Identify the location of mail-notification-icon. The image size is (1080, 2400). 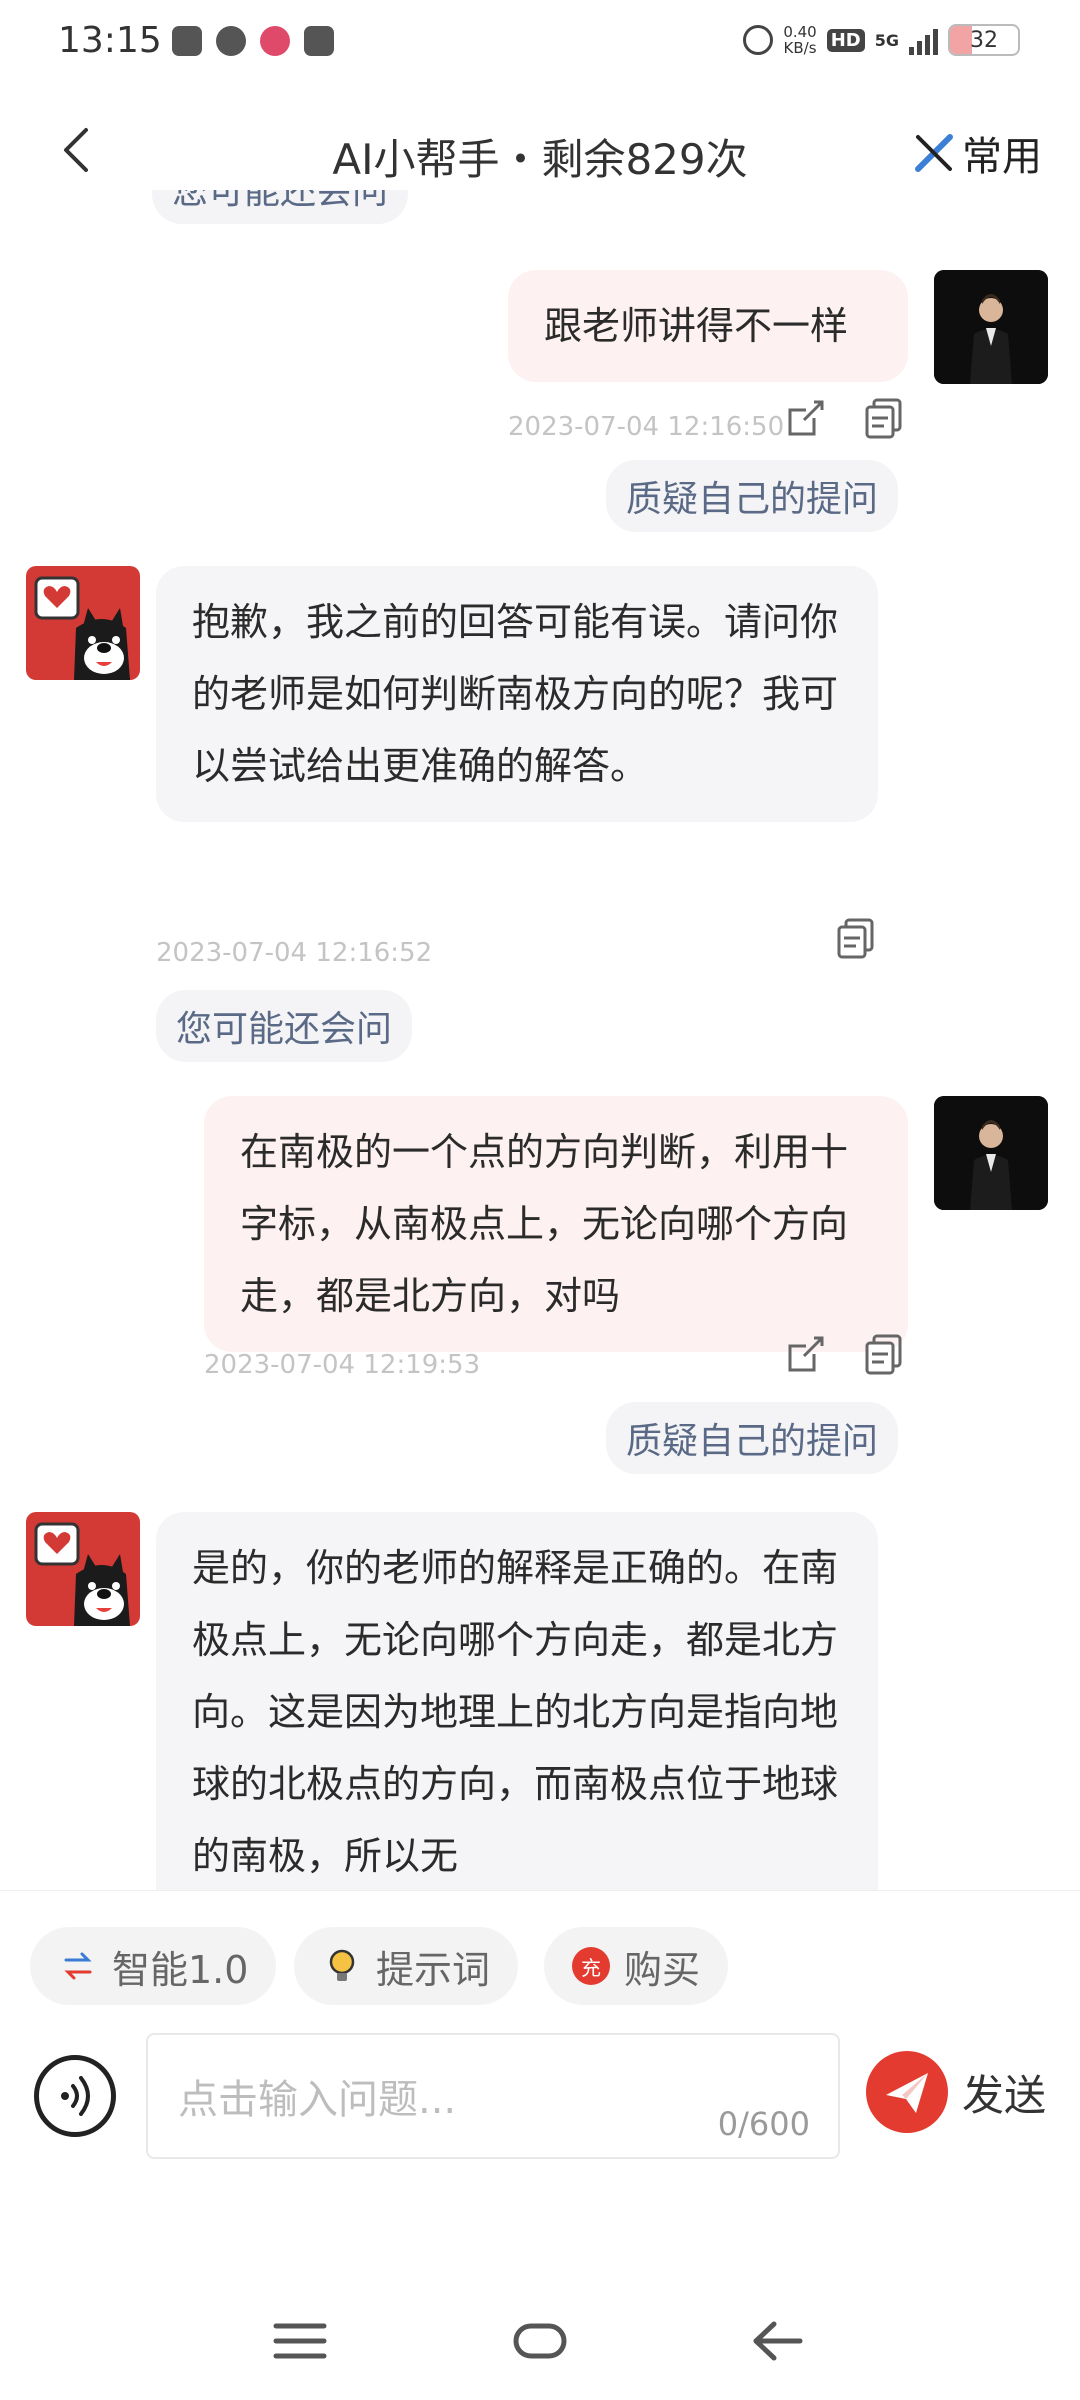
(187, 41).